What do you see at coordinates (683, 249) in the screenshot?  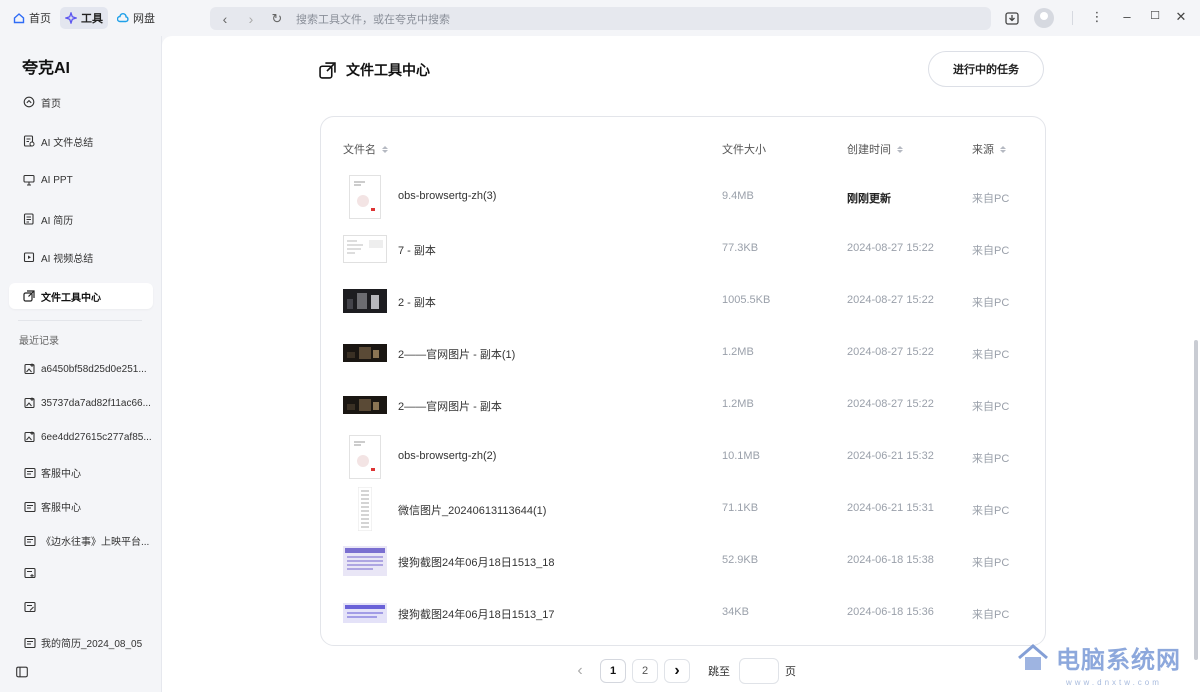 I see `table-row: 7 - 副本 77.3KB 2024-08-27 15:22 来自PC` at bounding box center [683, 249].